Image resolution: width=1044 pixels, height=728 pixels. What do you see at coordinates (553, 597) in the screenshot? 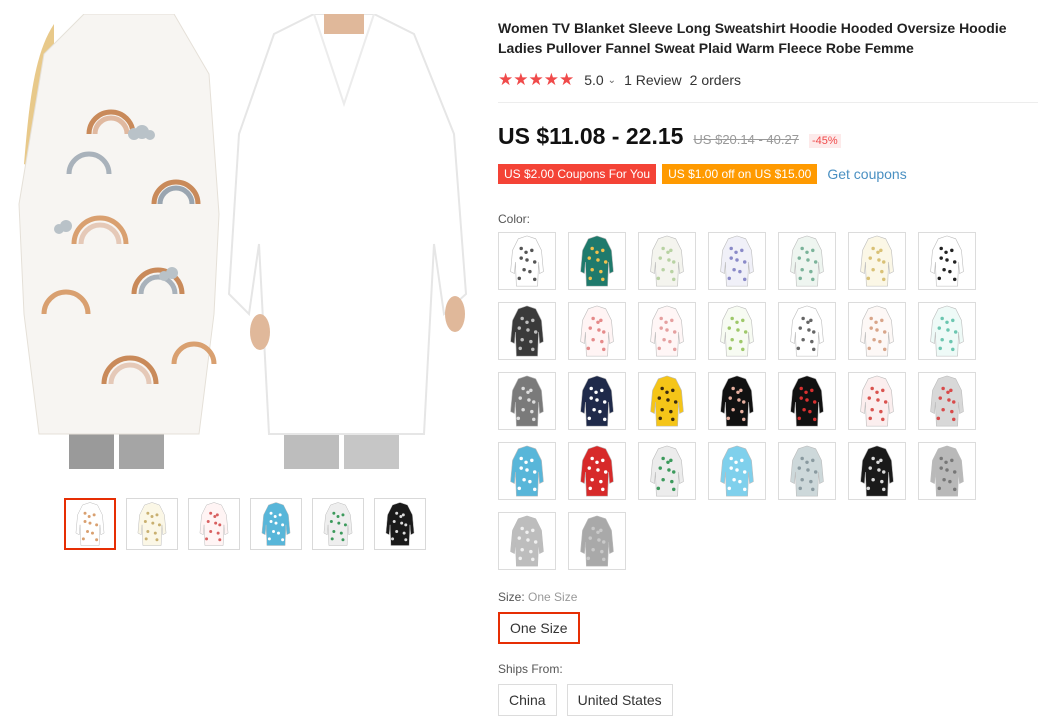
I see `size-selected-value: One Size` at bounding box center [553, 597].